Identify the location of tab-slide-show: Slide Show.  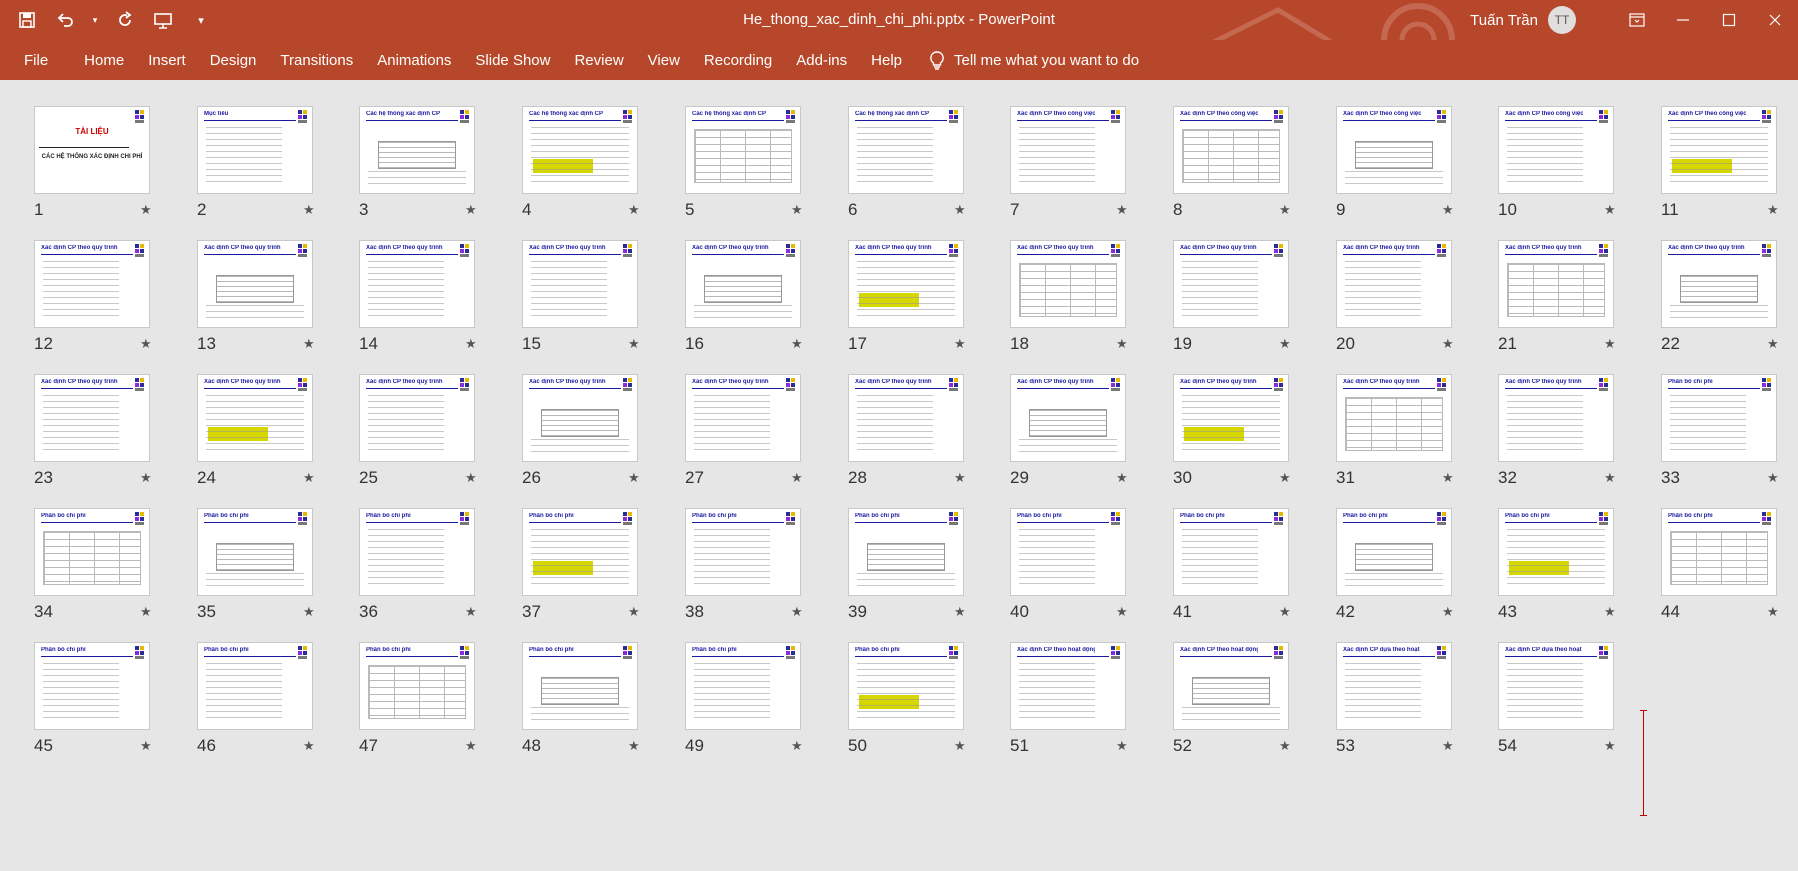
(512, 60).